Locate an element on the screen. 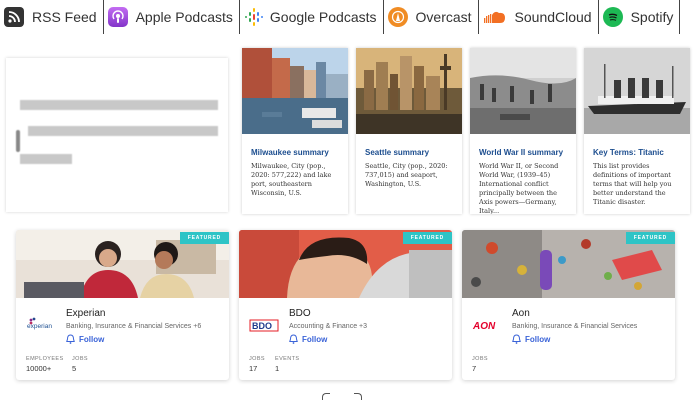  stat-label: EMPLOYEES is located at coordinates (45, 359).